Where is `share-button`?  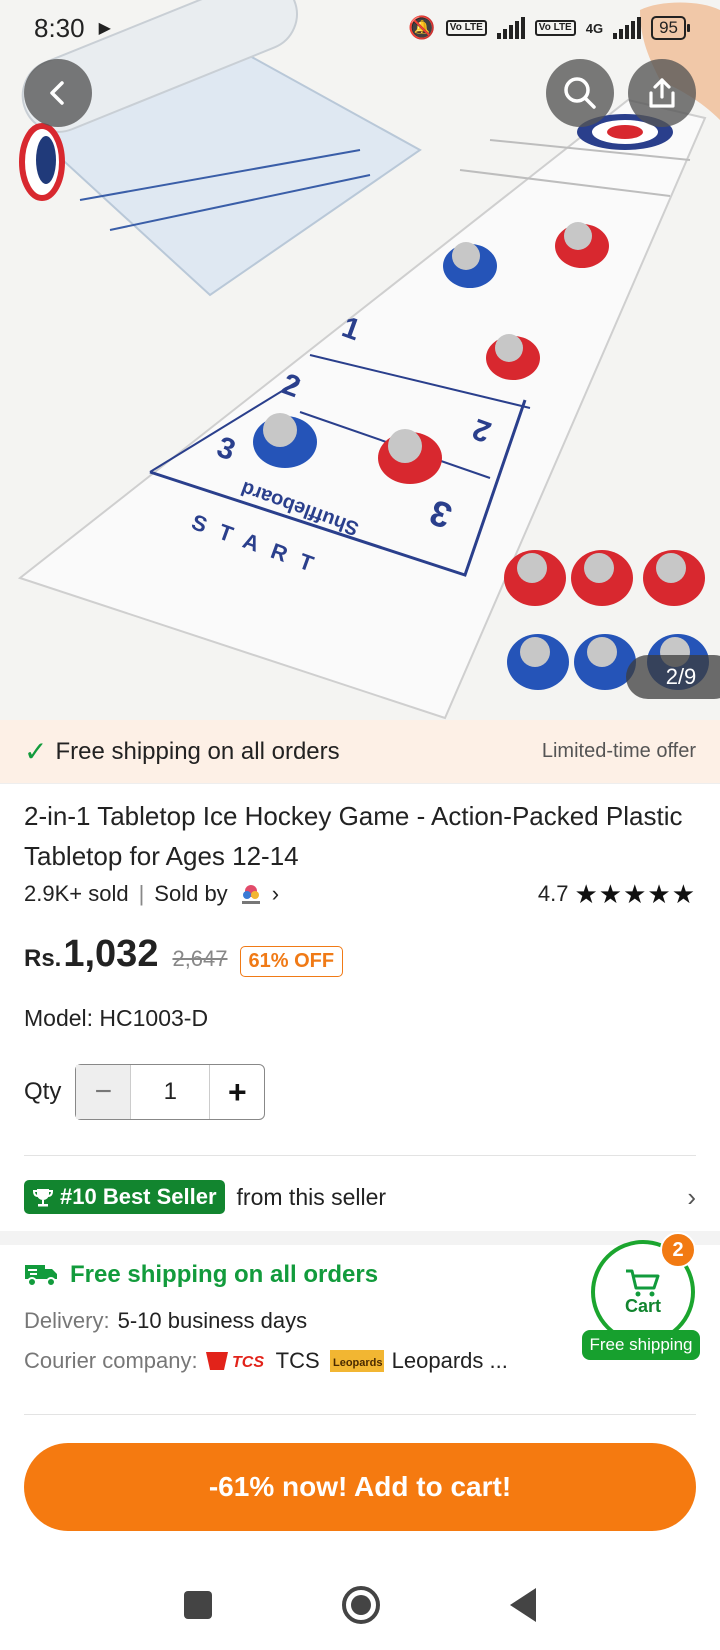
share-button is located at coordinates (662, 93).